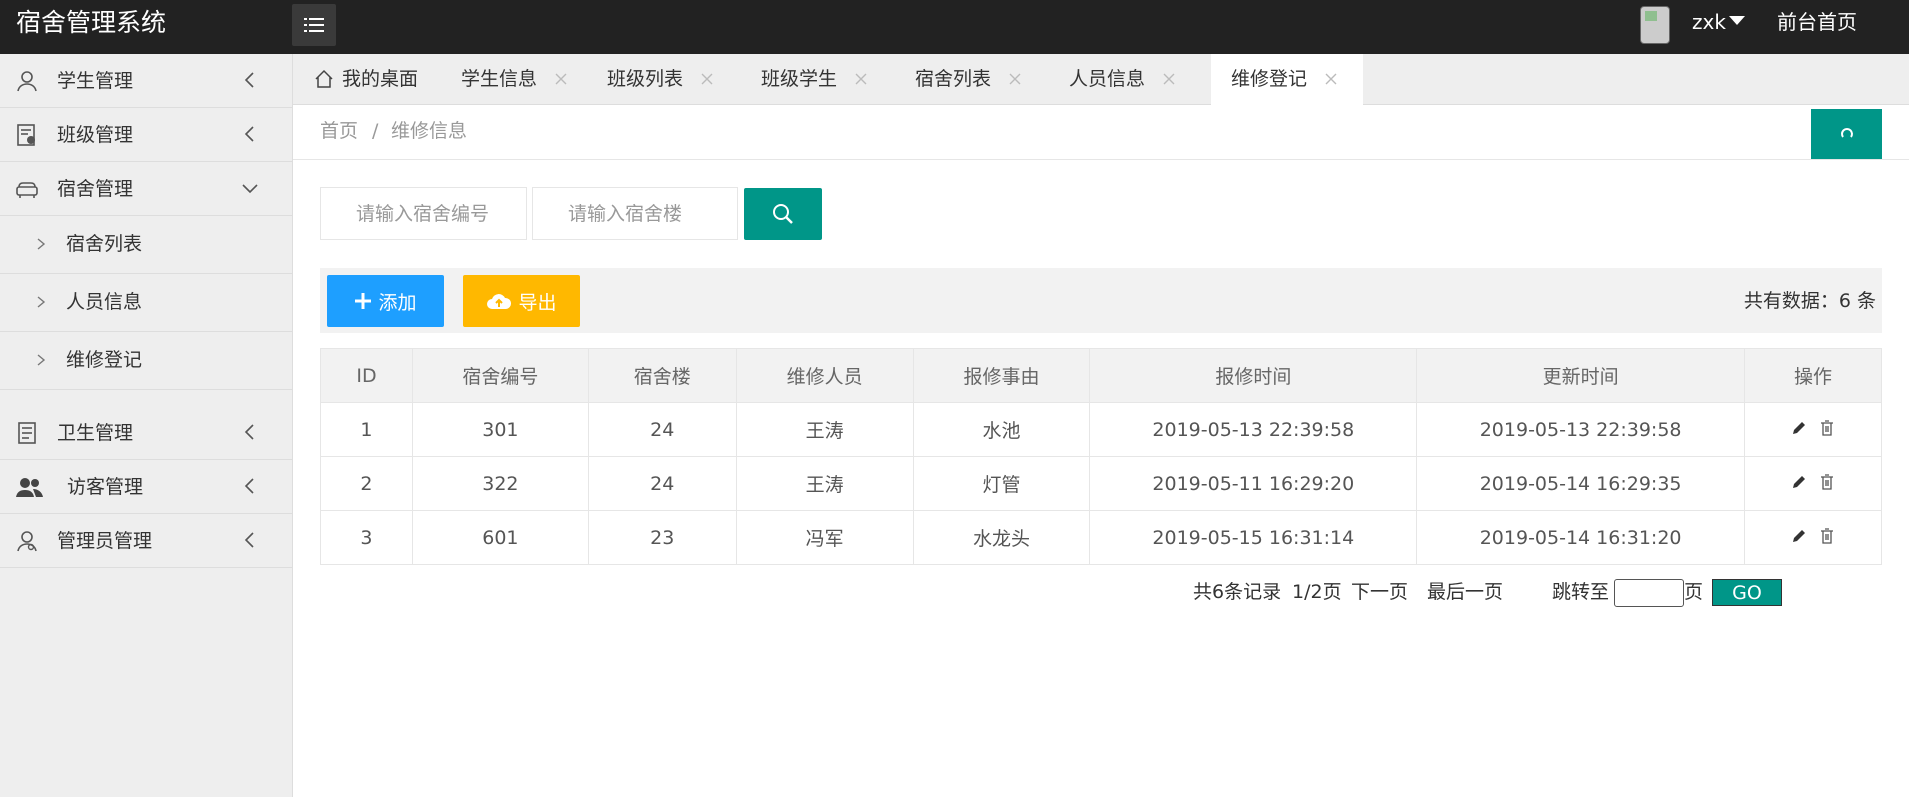 The width and height of the screenshot is (1909, 797). I want to click on table-cell: 301, so click(500, 429).